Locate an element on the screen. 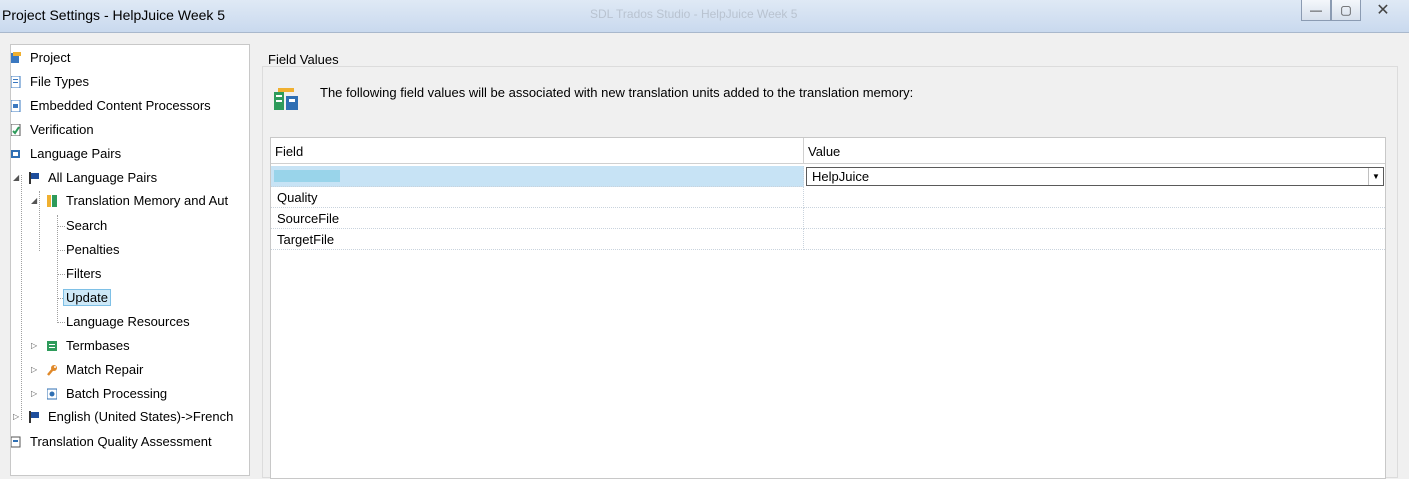 This screenshot has height=479, width=1409. translation-memory-icon is located at coordinates (286, 100).